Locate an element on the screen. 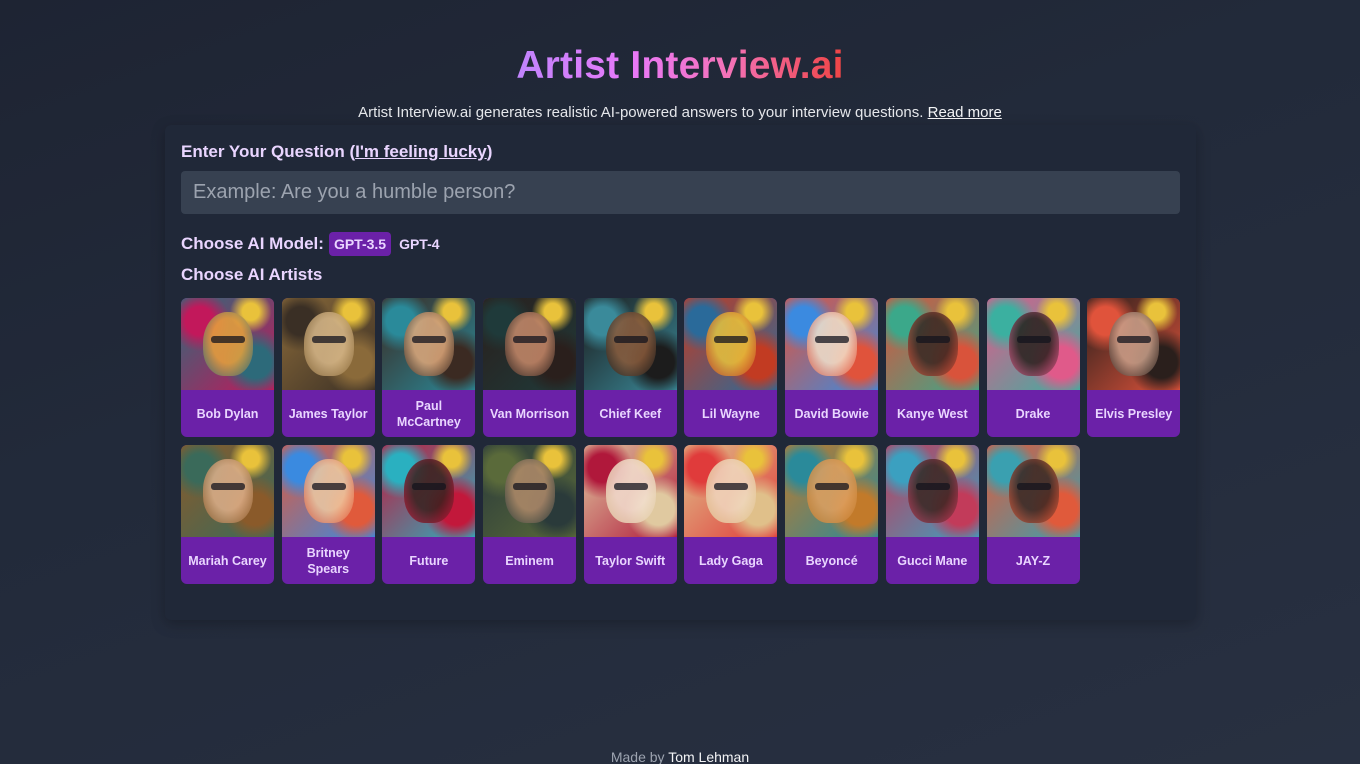 This screenshot has width=1360, height=764. artist-card: Elvis Presley is located at coordinates (1134, 367).